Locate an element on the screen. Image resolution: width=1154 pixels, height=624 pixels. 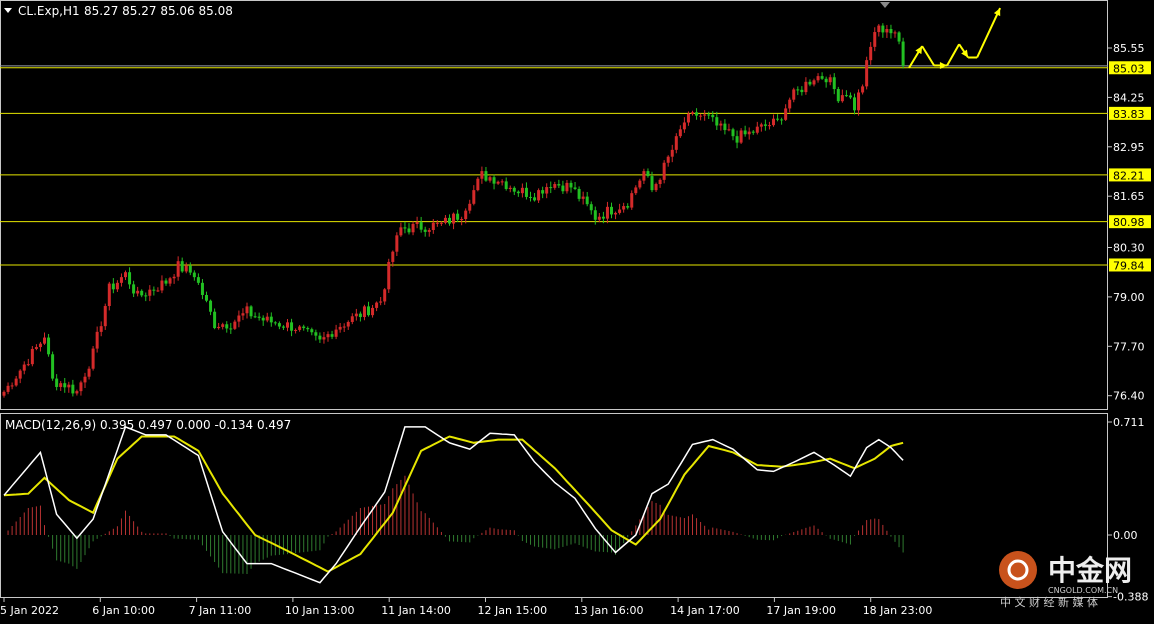
price-tick-label: 80.30 is located at coordinates (1129, 248).